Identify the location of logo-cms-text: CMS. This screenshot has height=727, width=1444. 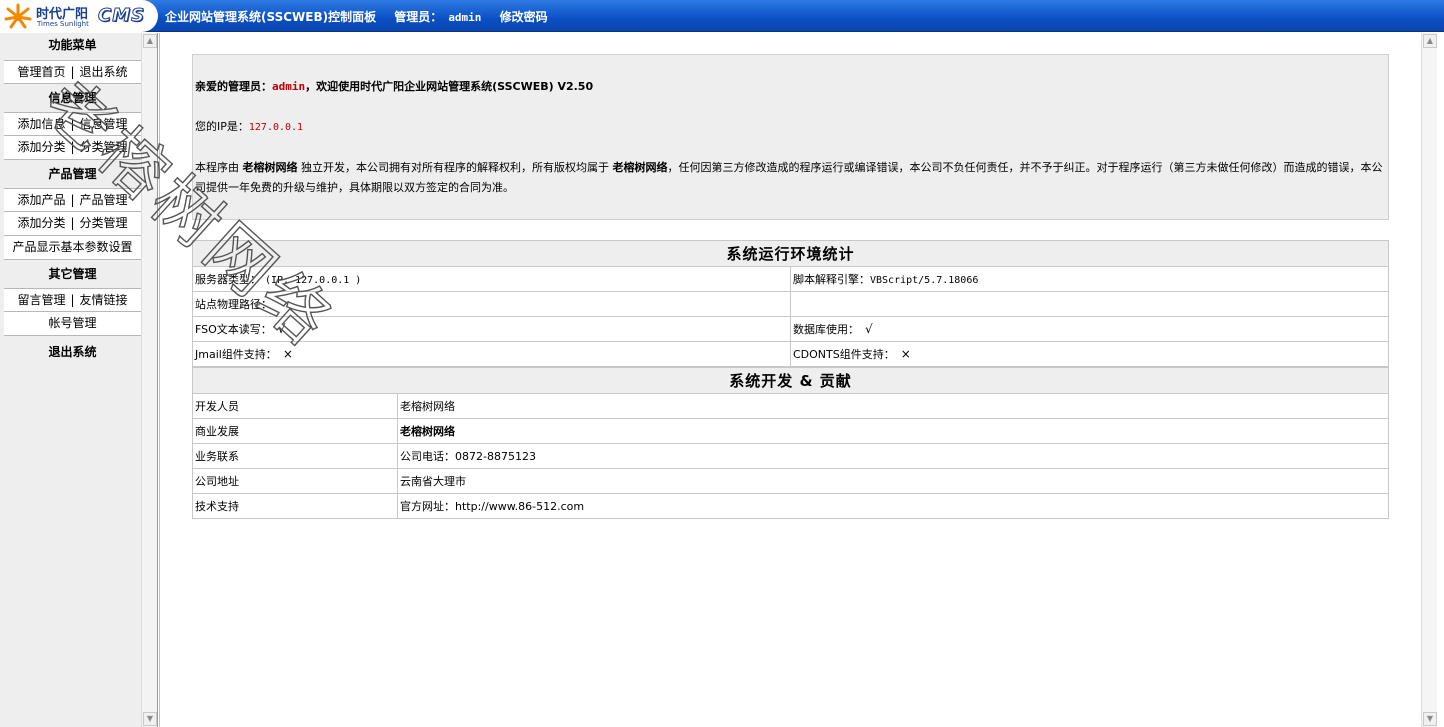
(121, 16).